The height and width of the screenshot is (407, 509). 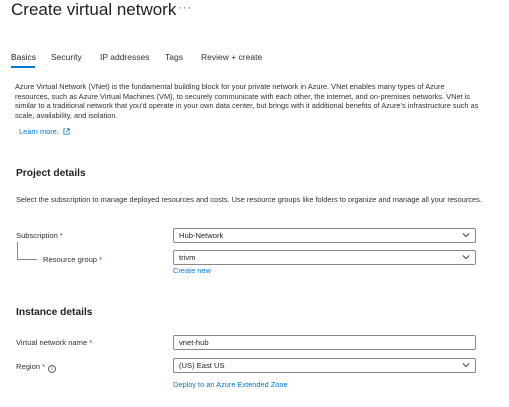 I want to click on subscription-label: Subscription *, so click(x=39, y=235).